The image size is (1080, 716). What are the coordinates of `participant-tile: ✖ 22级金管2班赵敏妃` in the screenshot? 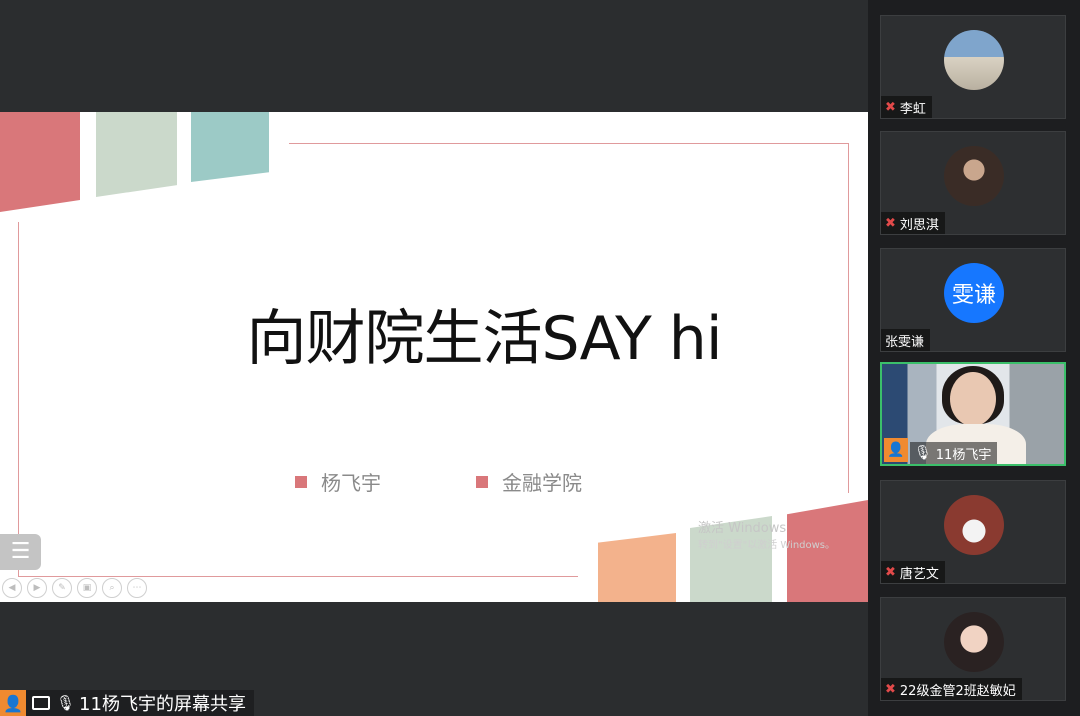 It's located at (973, 649).